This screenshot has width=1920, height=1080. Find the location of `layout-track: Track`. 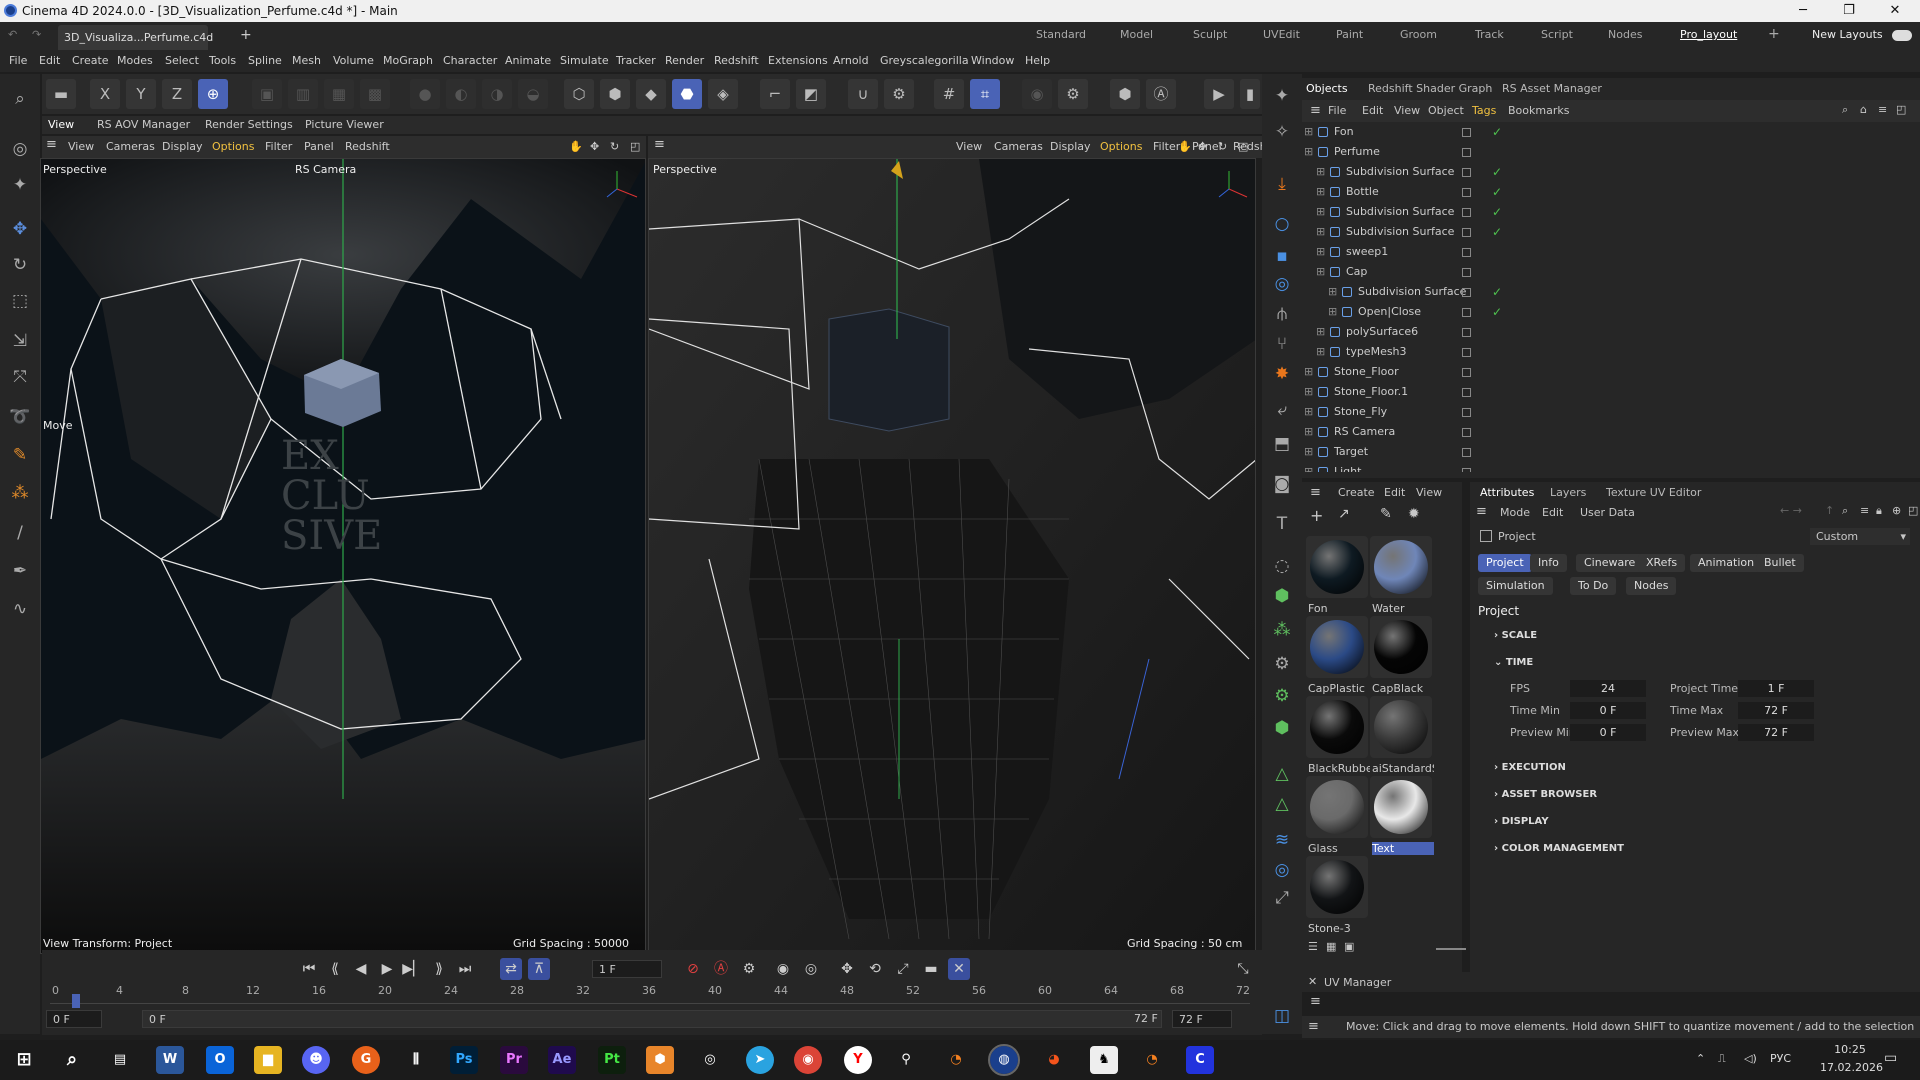

layout-track: Track is located at coordinates (1489, 34).